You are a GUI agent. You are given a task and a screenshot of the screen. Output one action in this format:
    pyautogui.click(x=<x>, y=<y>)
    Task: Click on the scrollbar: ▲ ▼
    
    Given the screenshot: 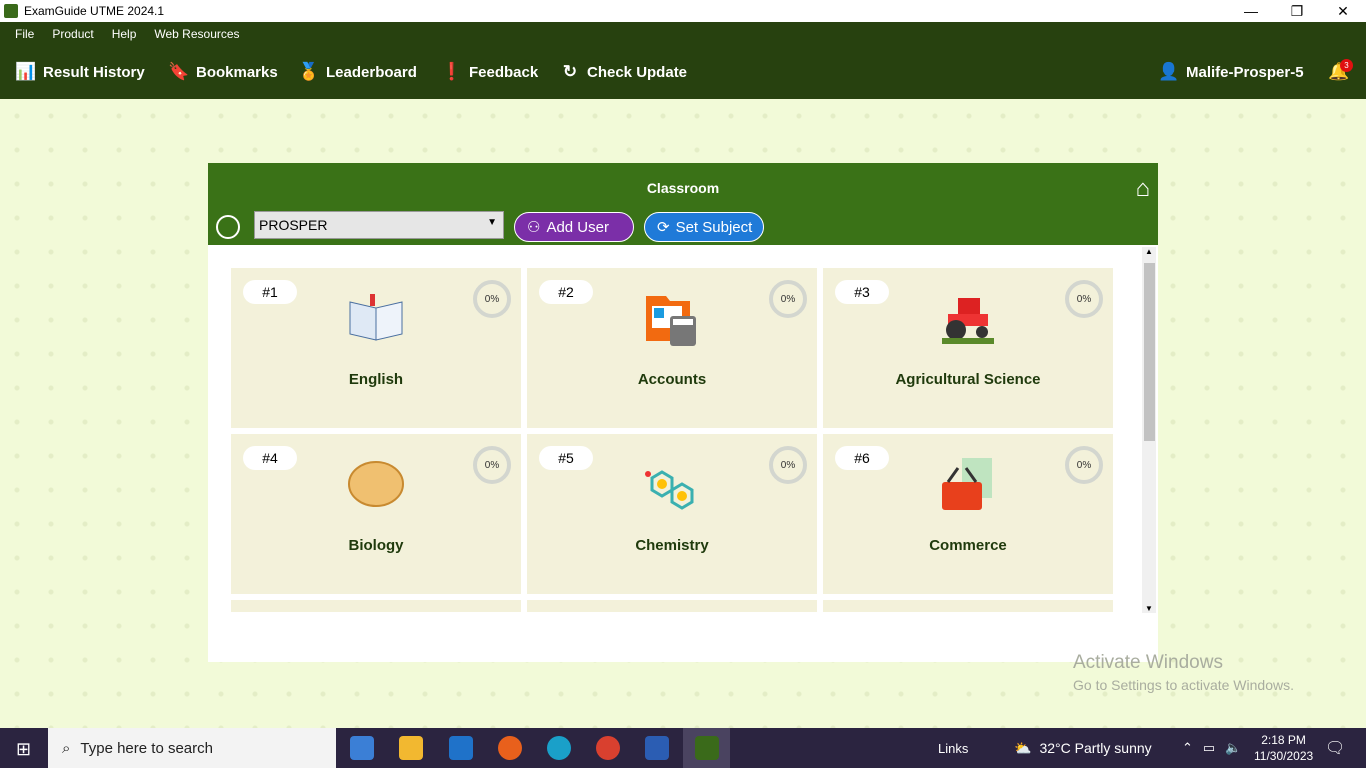 What is the action you would take?
    pyautogui.click(x=1149, y=430)
    